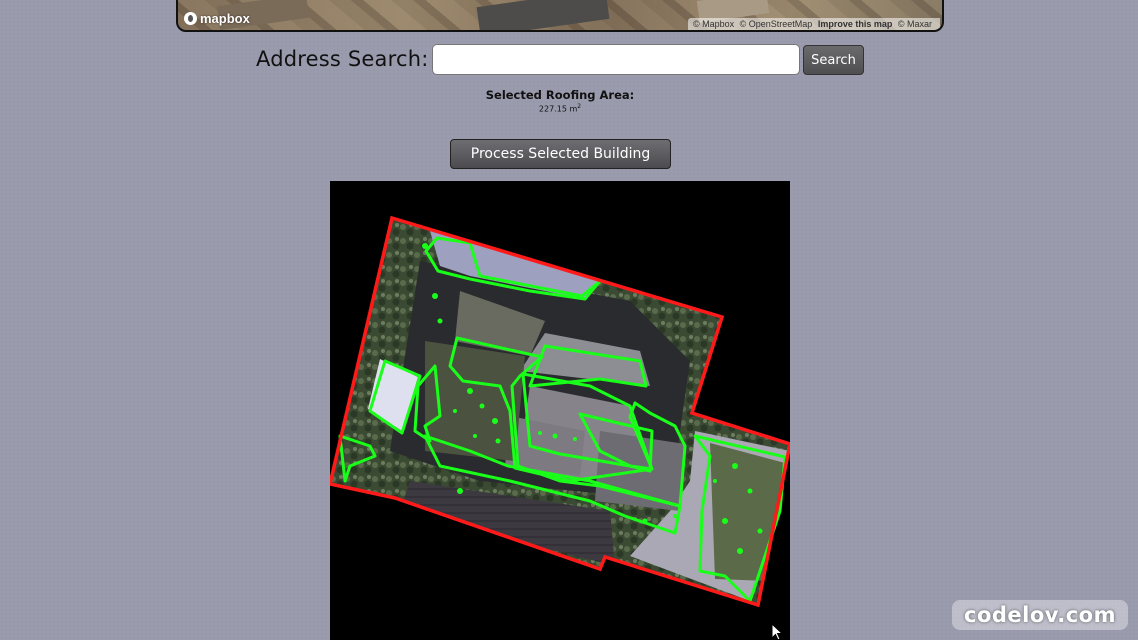  I want to click on area-number: 227.15 m, so click(558, 109).